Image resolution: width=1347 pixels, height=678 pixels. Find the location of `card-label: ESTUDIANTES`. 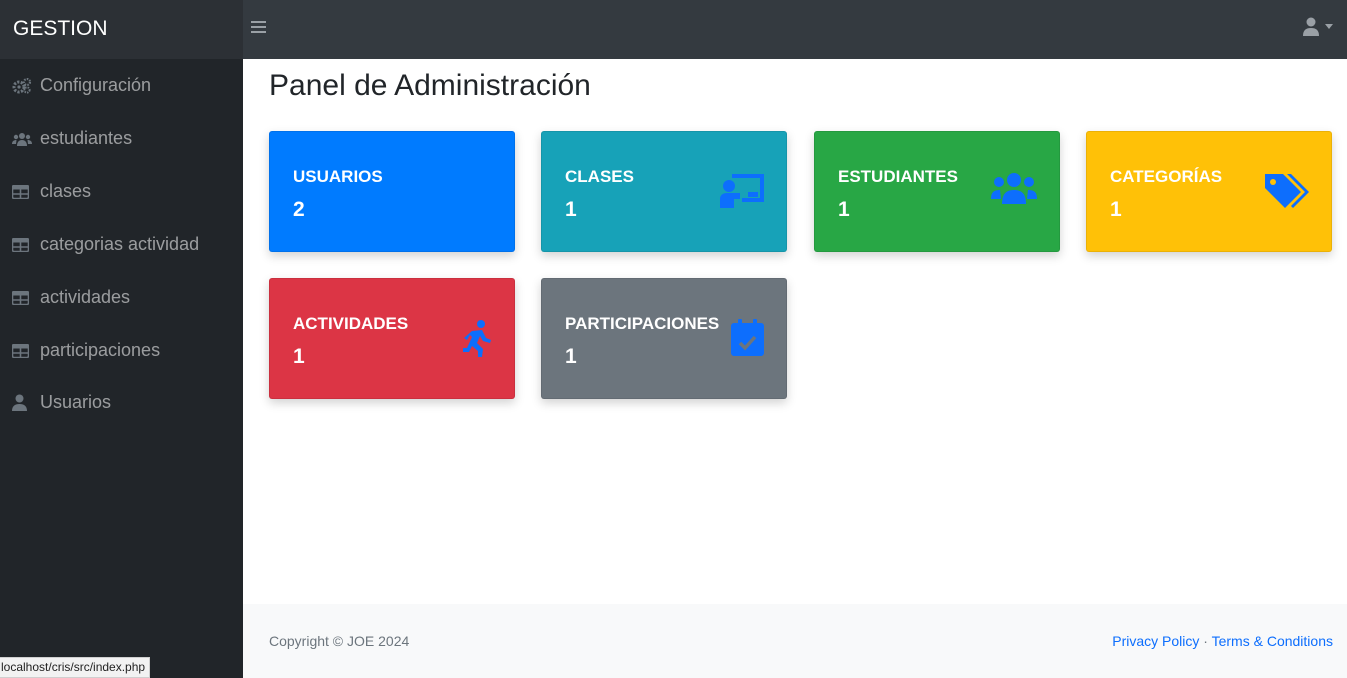

card-label: ESTUDIANTES is located at coordinates (898, 176).